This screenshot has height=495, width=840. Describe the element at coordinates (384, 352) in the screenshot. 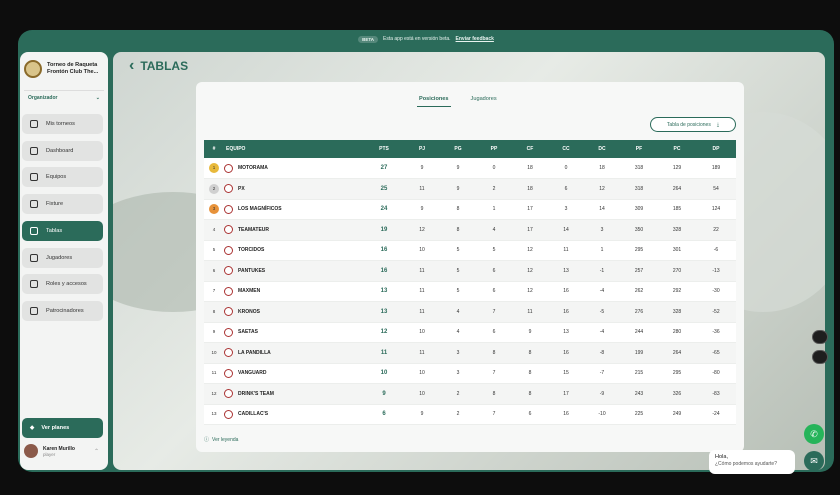

I see `stat-cell-pts: 11` at that location.